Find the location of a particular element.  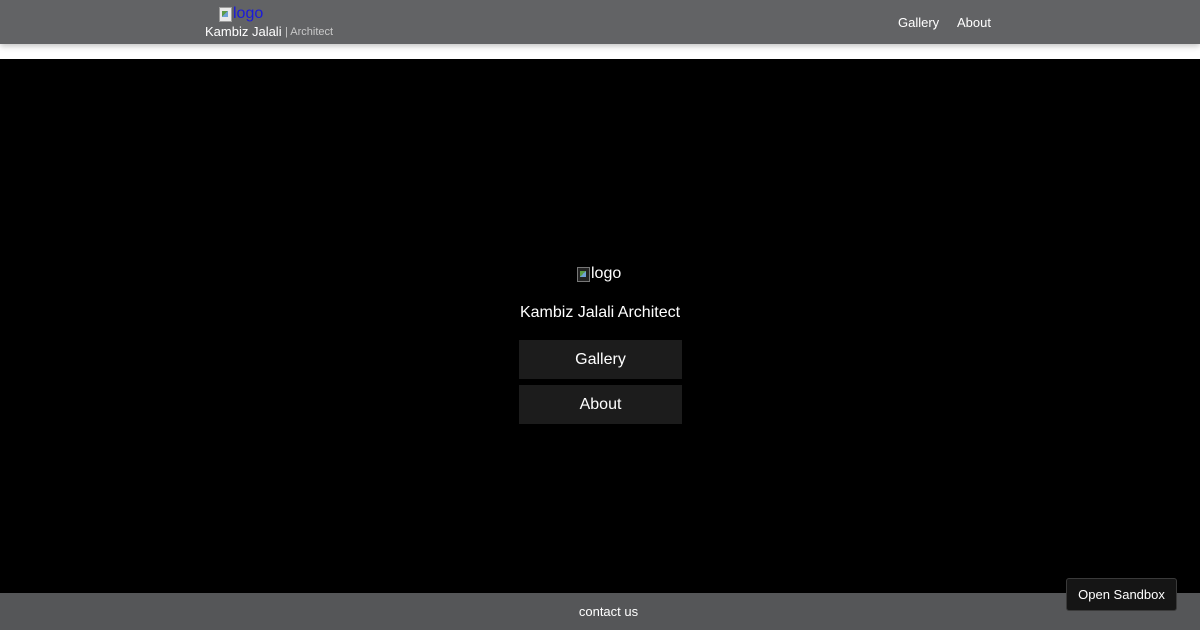

footer: contact us is located at coordinates (600, 611).